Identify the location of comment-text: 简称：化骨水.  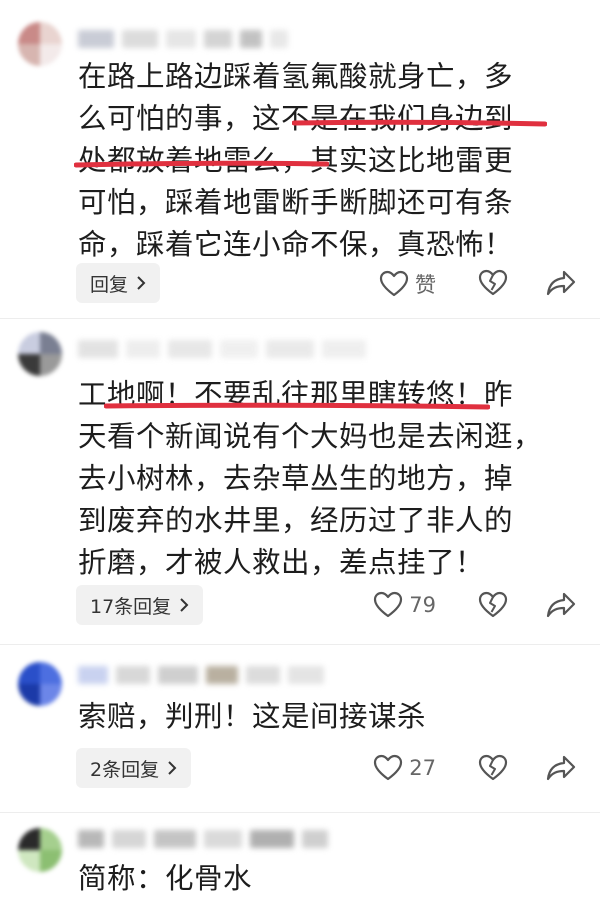
(165, 878).